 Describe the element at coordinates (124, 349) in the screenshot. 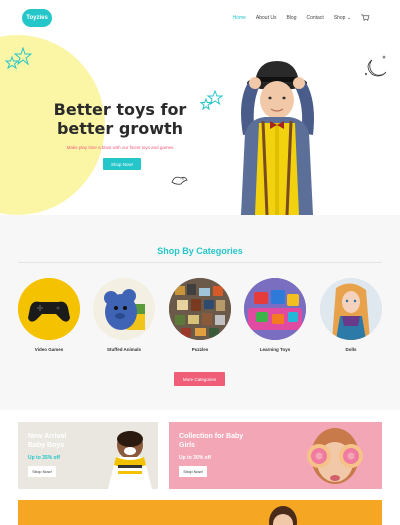

I see `category-label: Stuffed Animals` at that location.